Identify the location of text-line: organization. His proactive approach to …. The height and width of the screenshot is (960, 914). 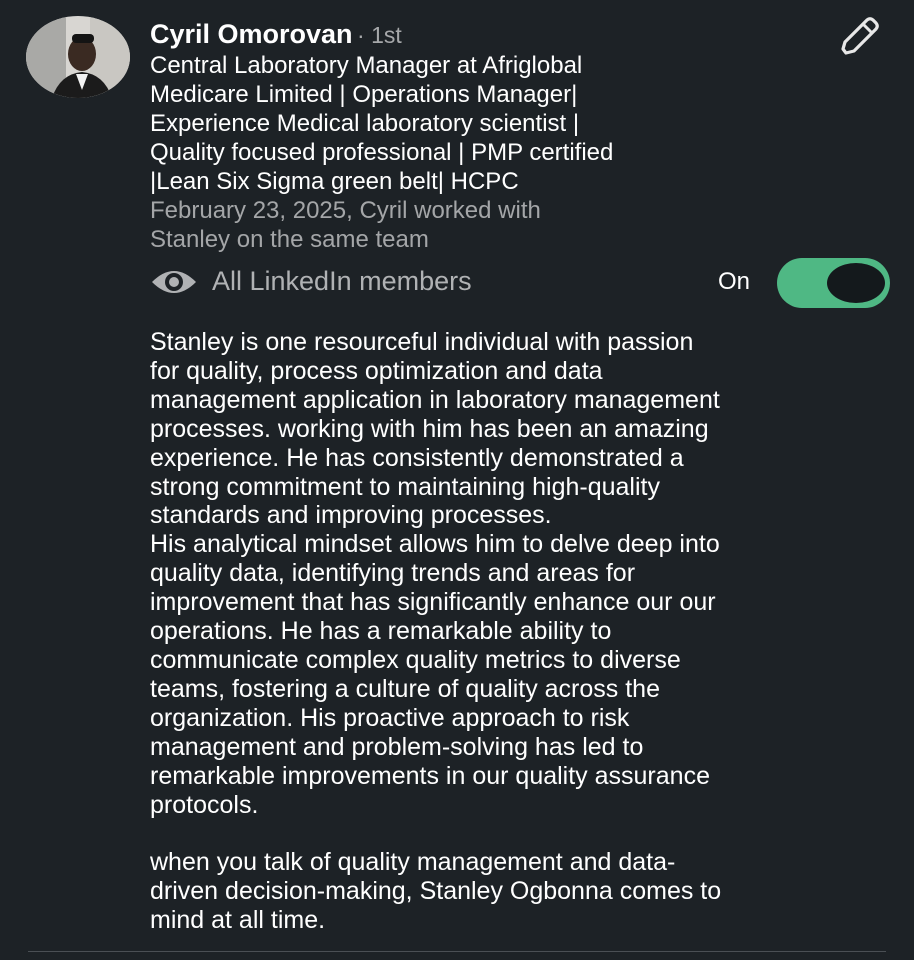
(390, 717).